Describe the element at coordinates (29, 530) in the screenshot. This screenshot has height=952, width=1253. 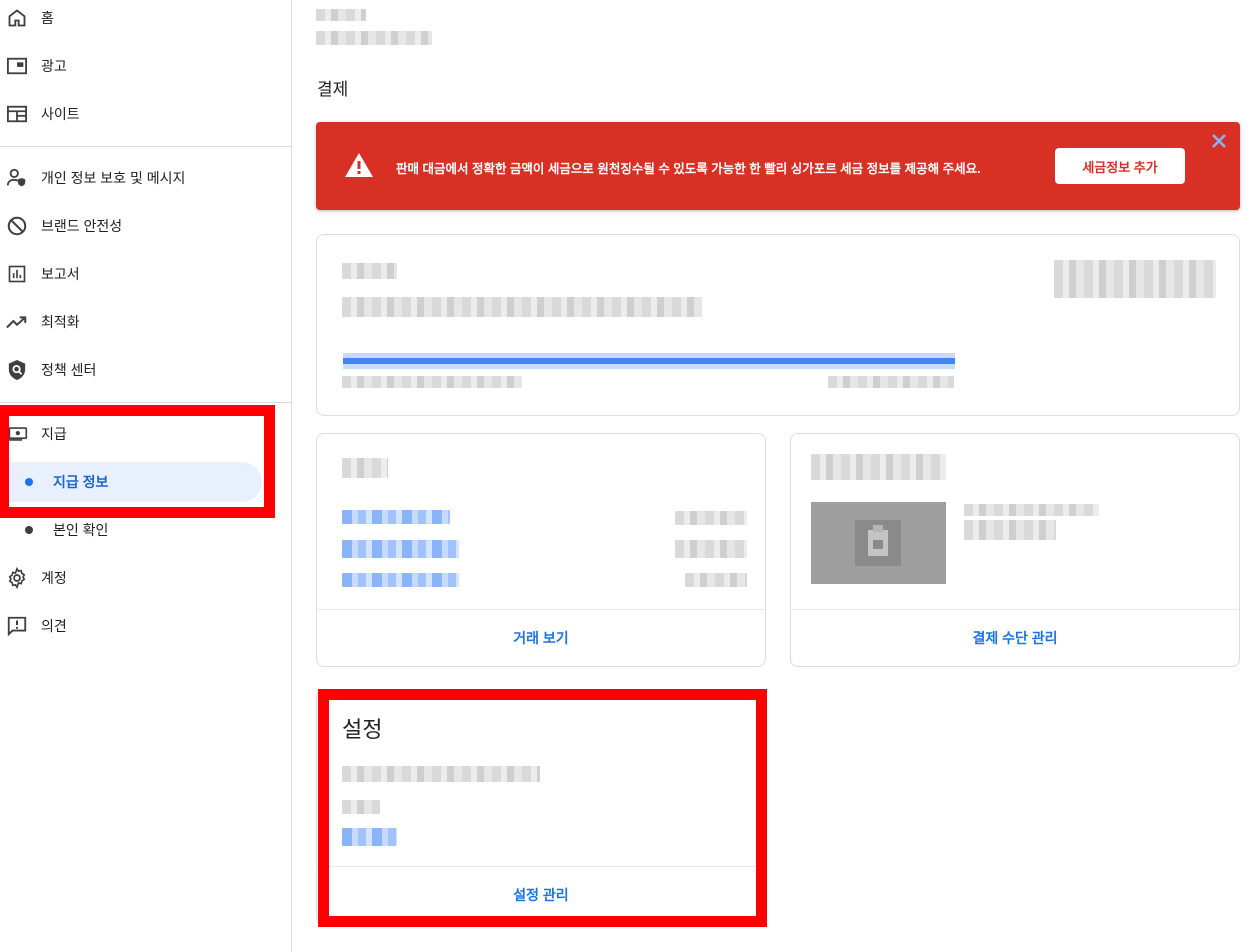
I see `dot-icon` at that location.